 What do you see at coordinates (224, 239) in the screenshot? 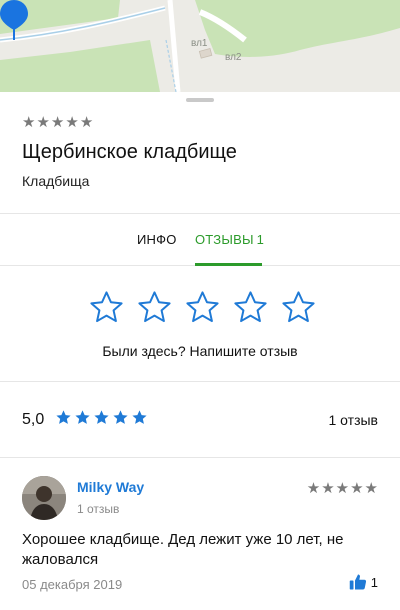
I see `tab-reviews-label: ОТЗЫВЫ` at bounding box center [224, 239].